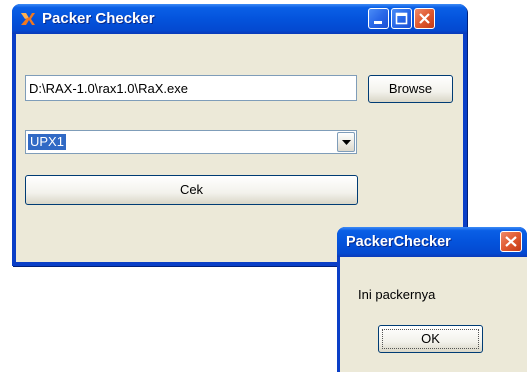  I want to click on browse-button: Browse, so click(410, 89).